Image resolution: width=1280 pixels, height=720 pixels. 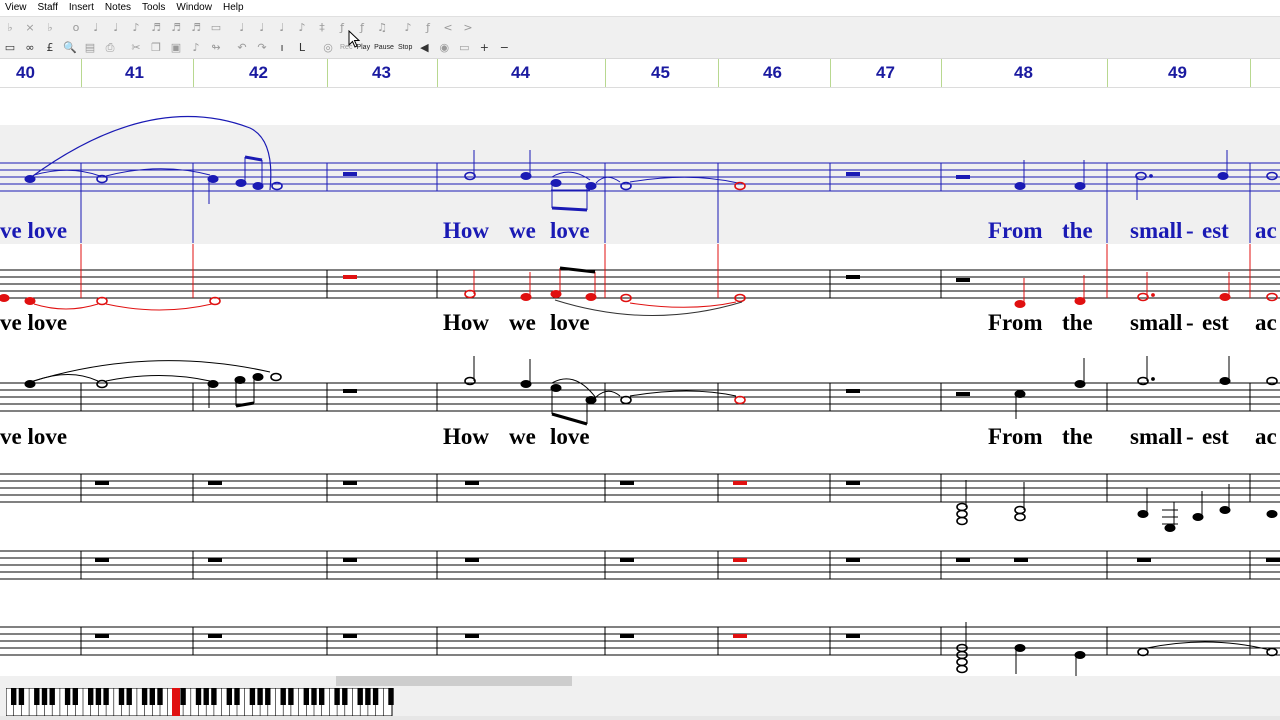 What do you see at coordinates (448, 27) in the screenshot?
I see `crescendo-icon: <` at bounding box center [448, 27].